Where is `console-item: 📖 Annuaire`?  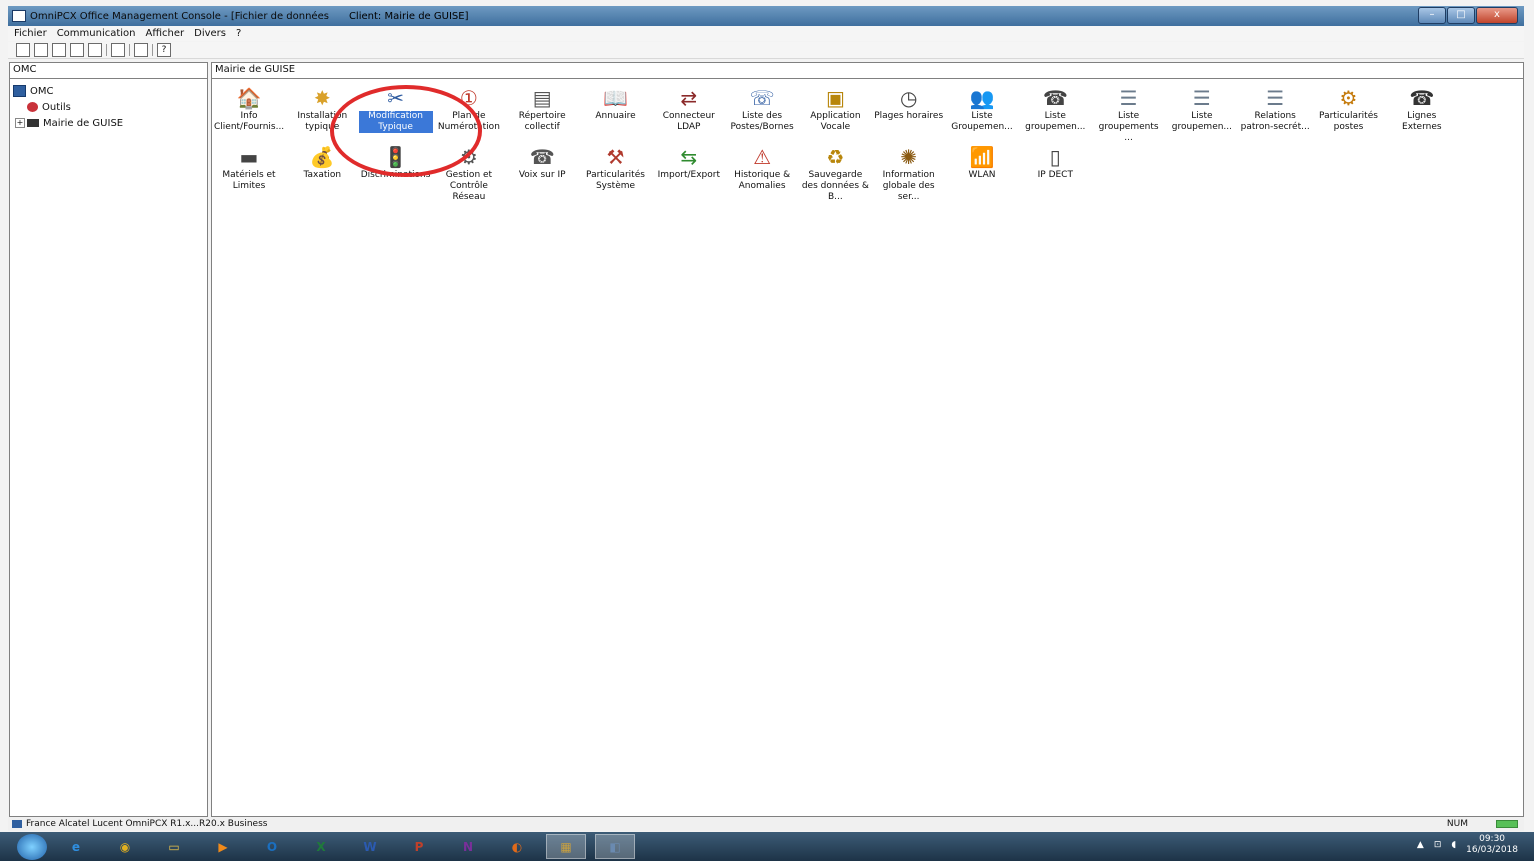 console-item: 📖 Annuaire is located at coordinates (616, 101).